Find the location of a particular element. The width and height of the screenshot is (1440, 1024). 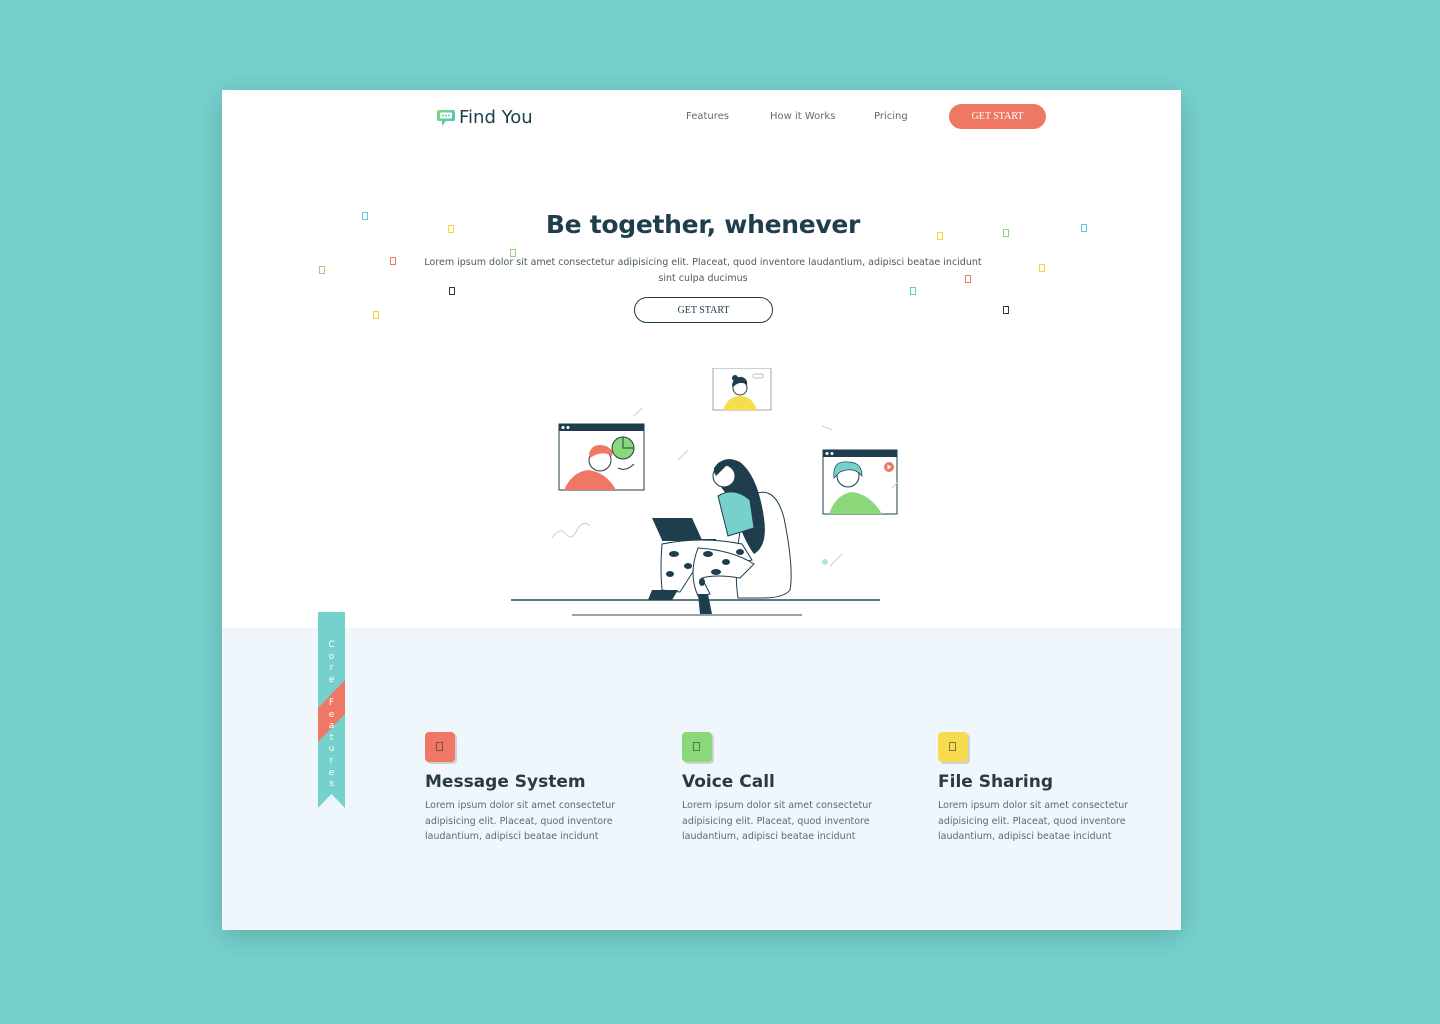

ribbon-label: Core Features is located at coordinates (331, 715).